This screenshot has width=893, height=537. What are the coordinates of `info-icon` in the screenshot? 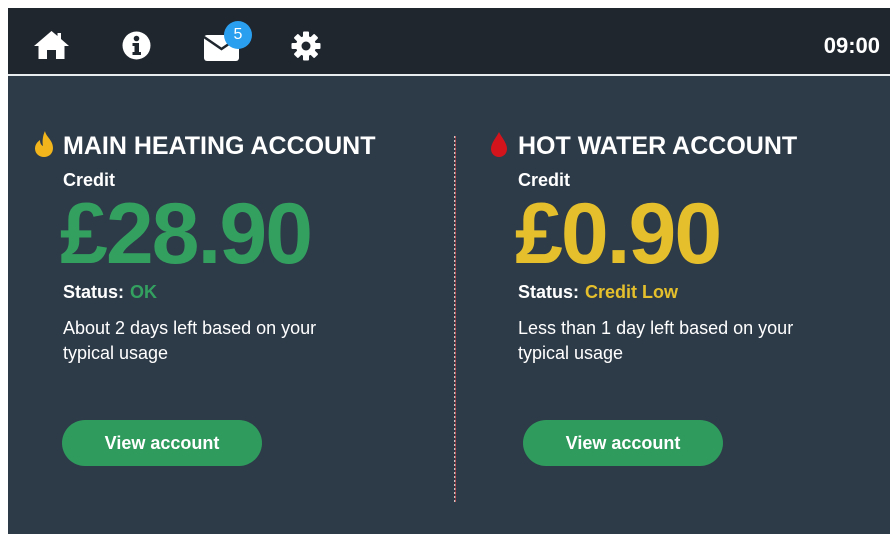 It's located at (136, 45).